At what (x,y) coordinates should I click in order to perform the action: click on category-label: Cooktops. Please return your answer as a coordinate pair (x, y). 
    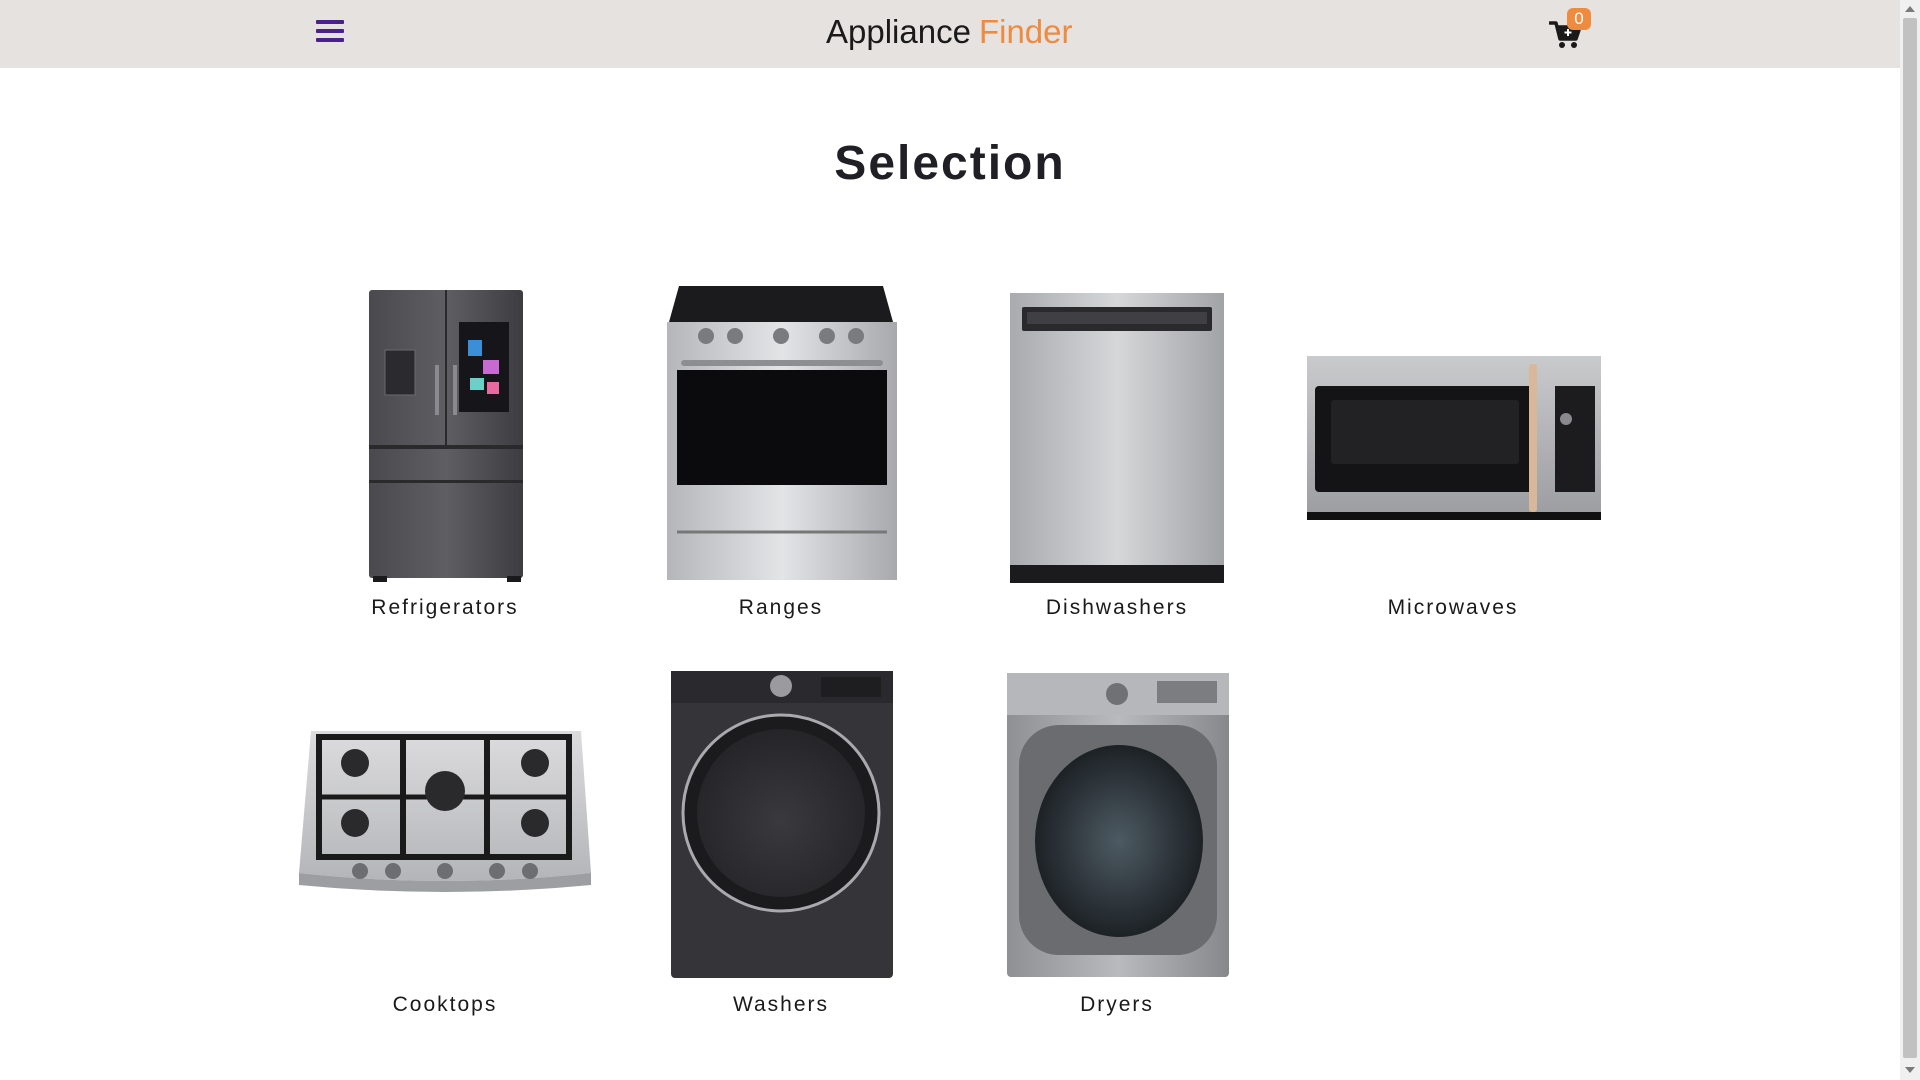
    Looking at the image, I should click on (445, 1004).